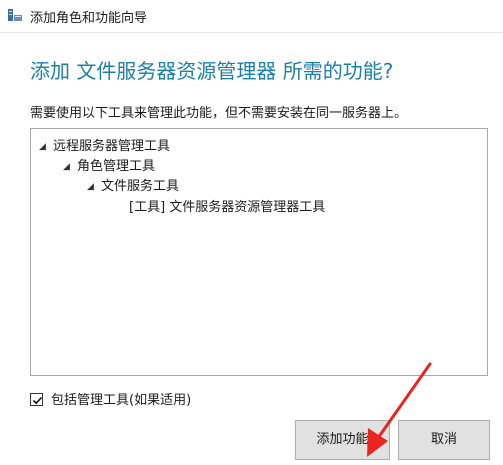  What do you see at coordinates (342, 440) in the screenshot?
I see `add-features-button: 添加功能` at bounding box center [342, 440].